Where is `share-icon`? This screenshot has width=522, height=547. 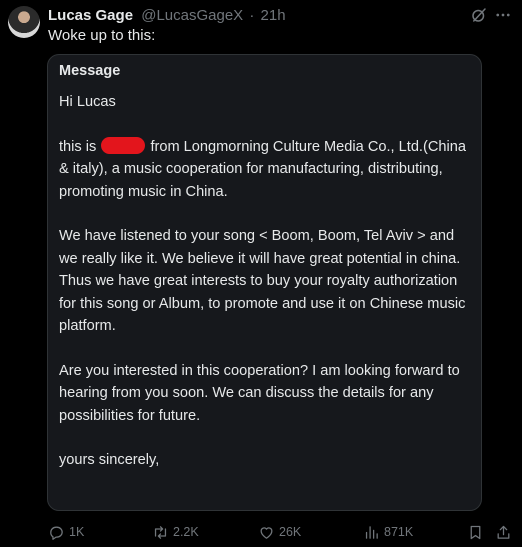 share-icon is located at coordinates (503, 532).